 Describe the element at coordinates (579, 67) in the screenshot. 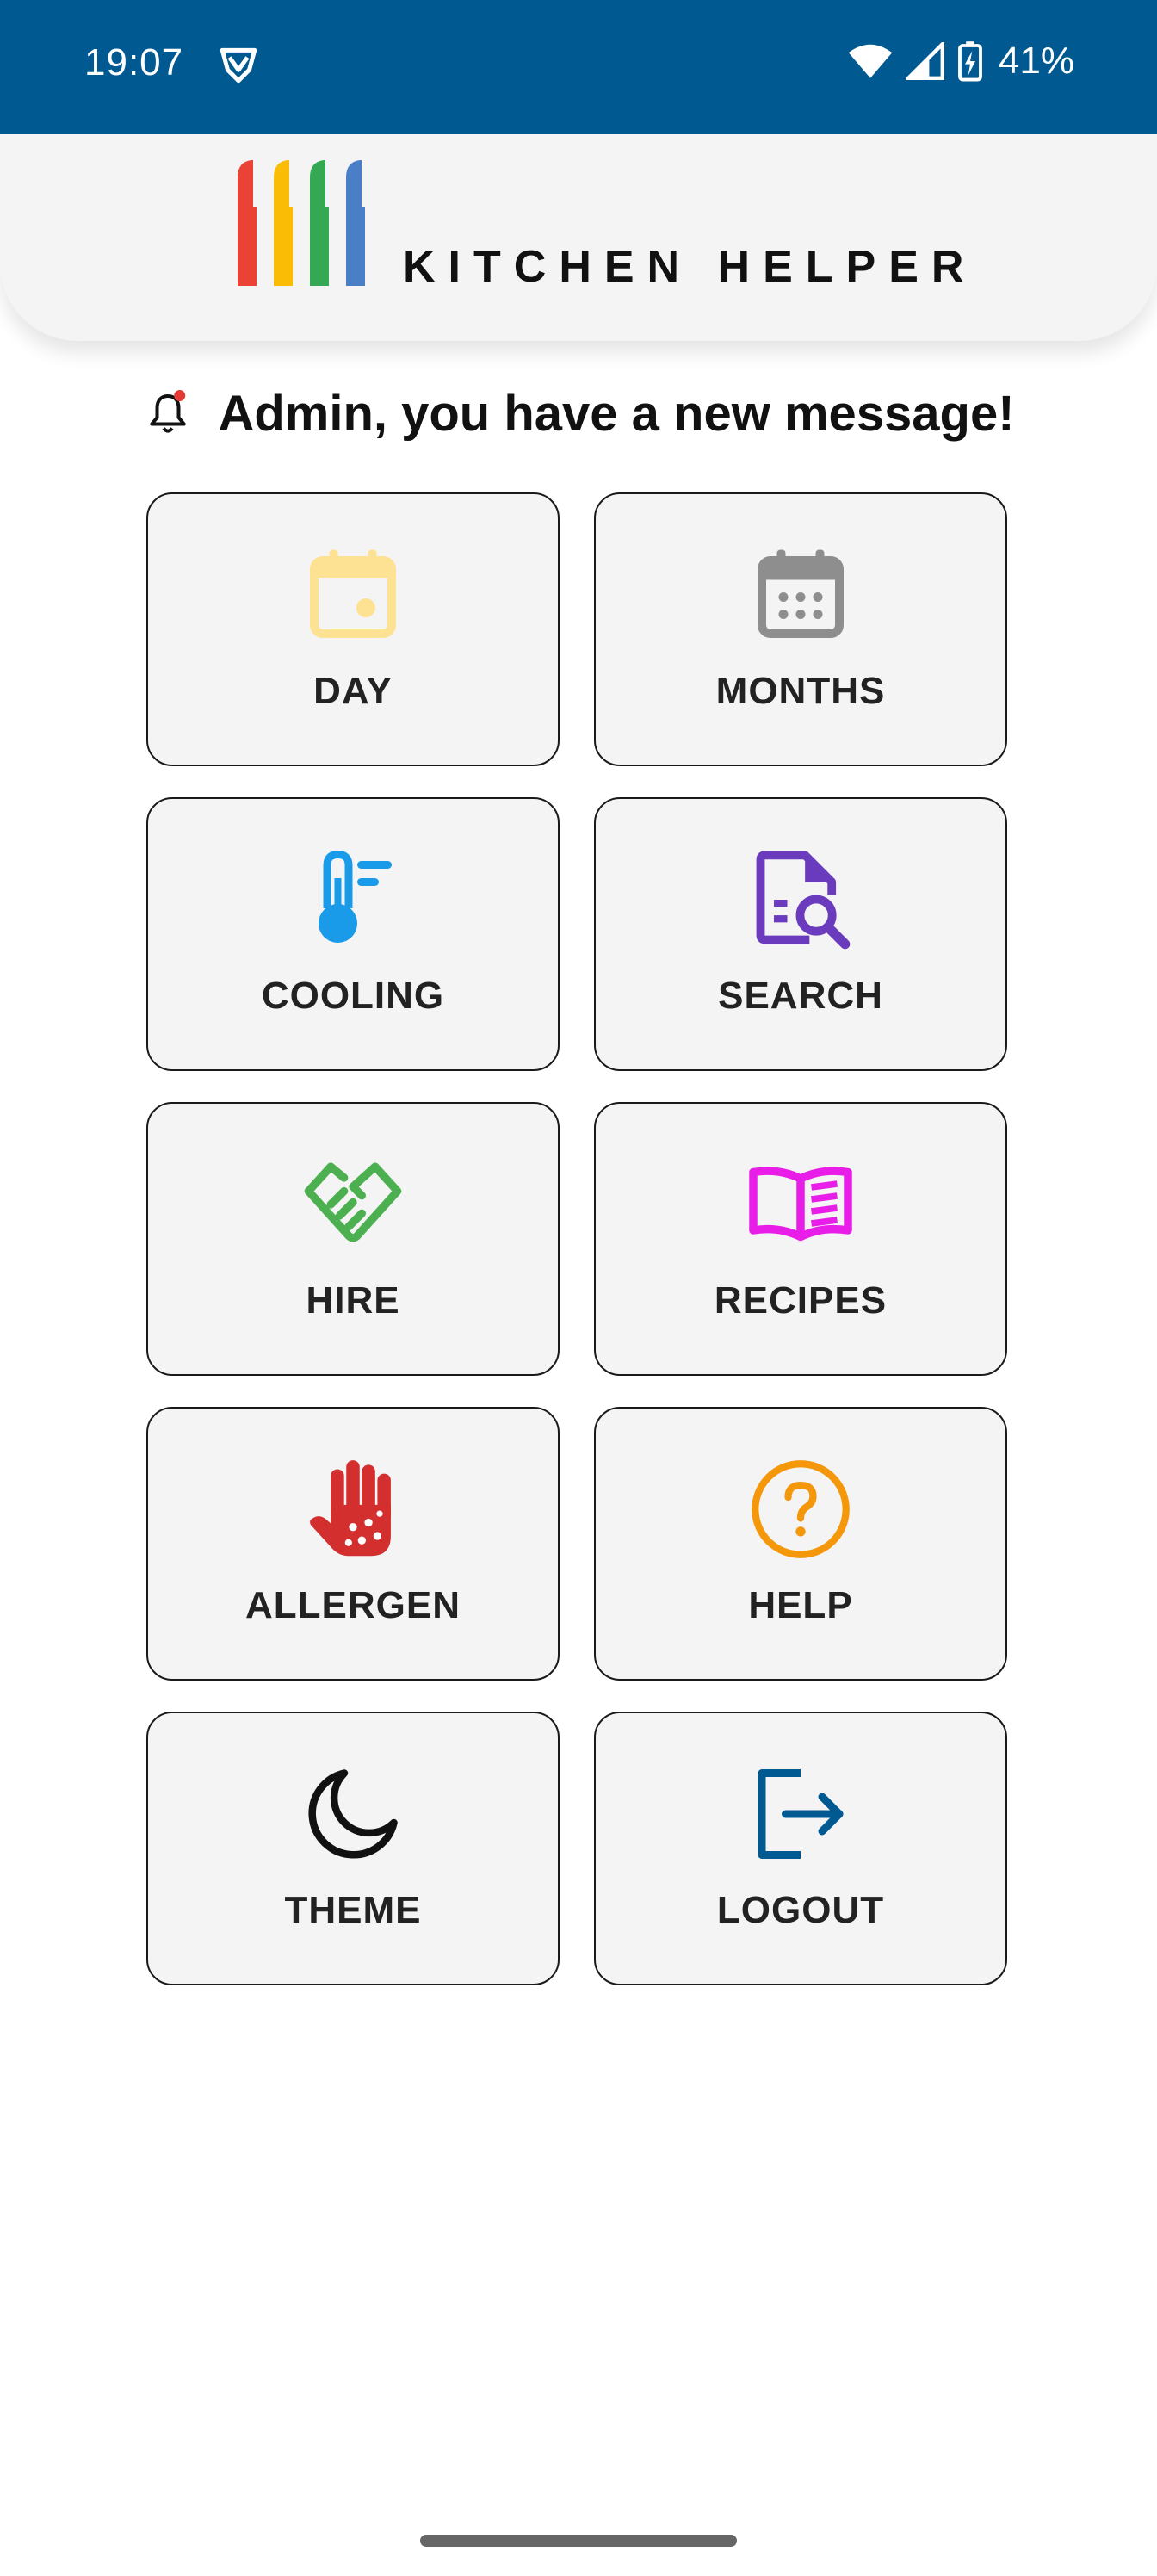

I see `status-bar: 19:07 41%` at that location.